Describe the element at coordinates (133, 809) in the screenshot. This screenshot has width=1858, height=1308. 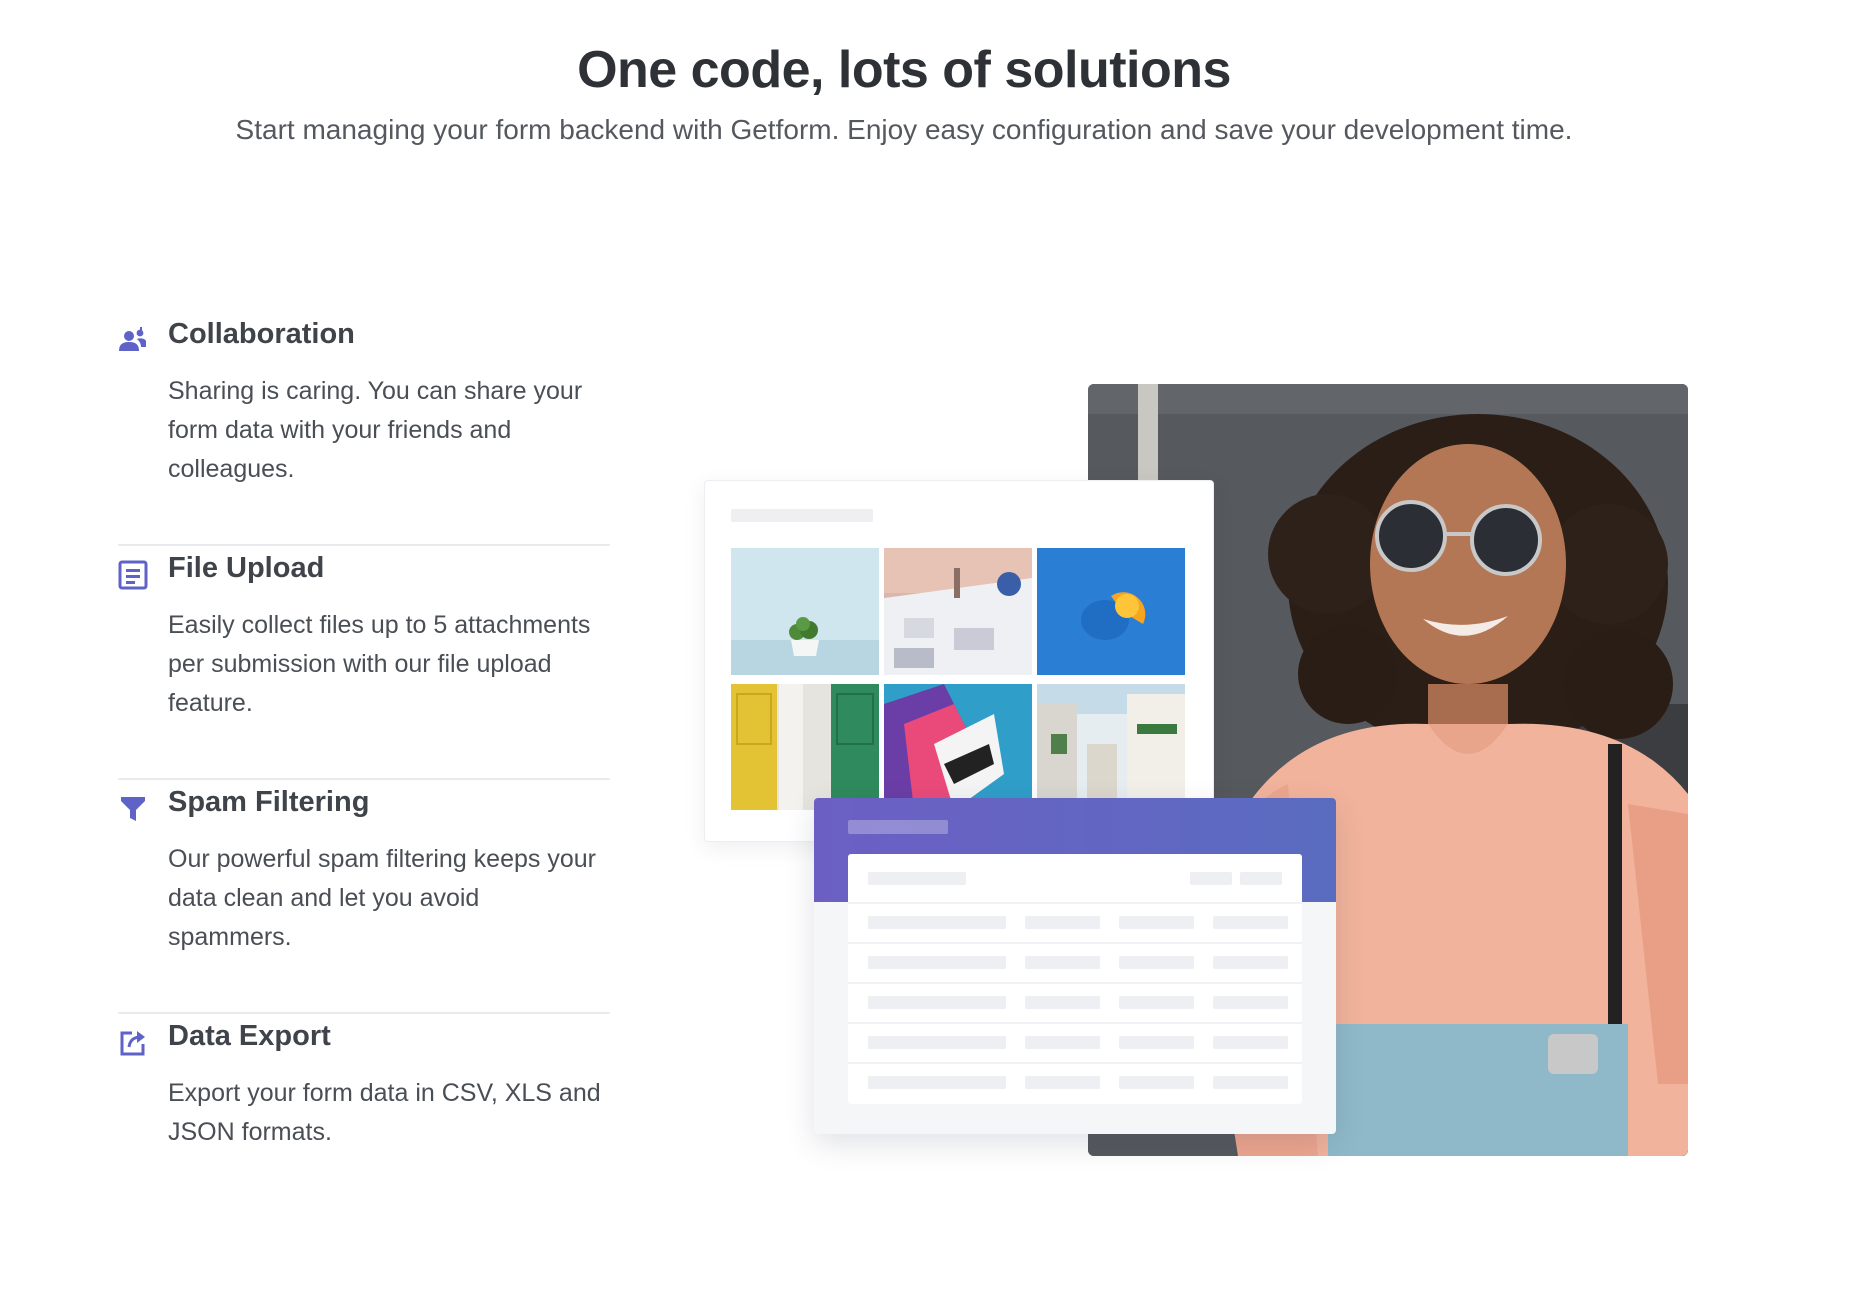
I see `filter-icon` at that location.